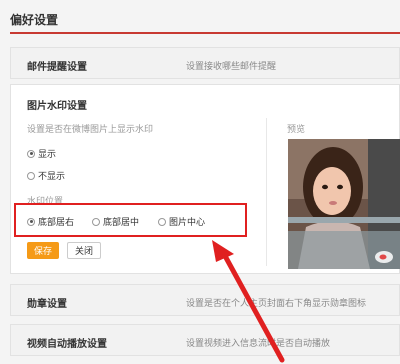 This screenshot has height=364, width=400. Describe the element at coordinates (31, 175) in the screenshot. I see `radio-unchecked-icon` at that location.